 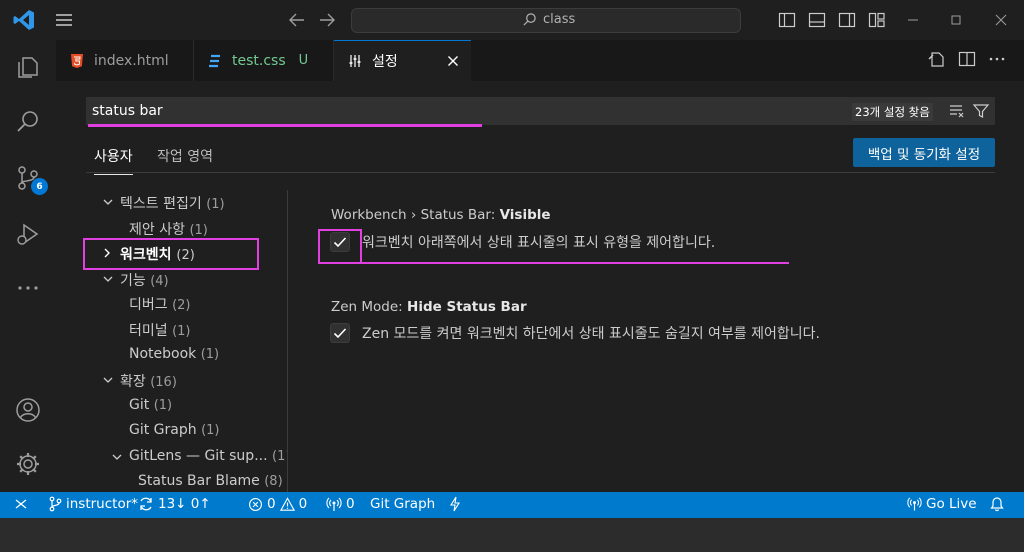 What do you see at coordinates (181, 305) in the screenshot?
I see `toc-count: (2)` at bounding box center [181, 305].